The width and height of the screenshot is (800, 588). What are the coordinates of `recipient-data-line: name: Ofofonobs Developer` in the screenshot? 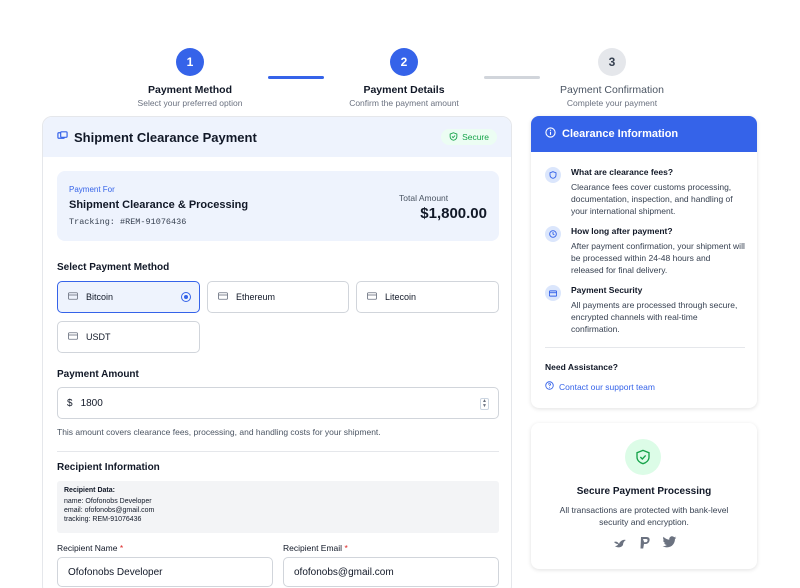 It's located at (108, 501).